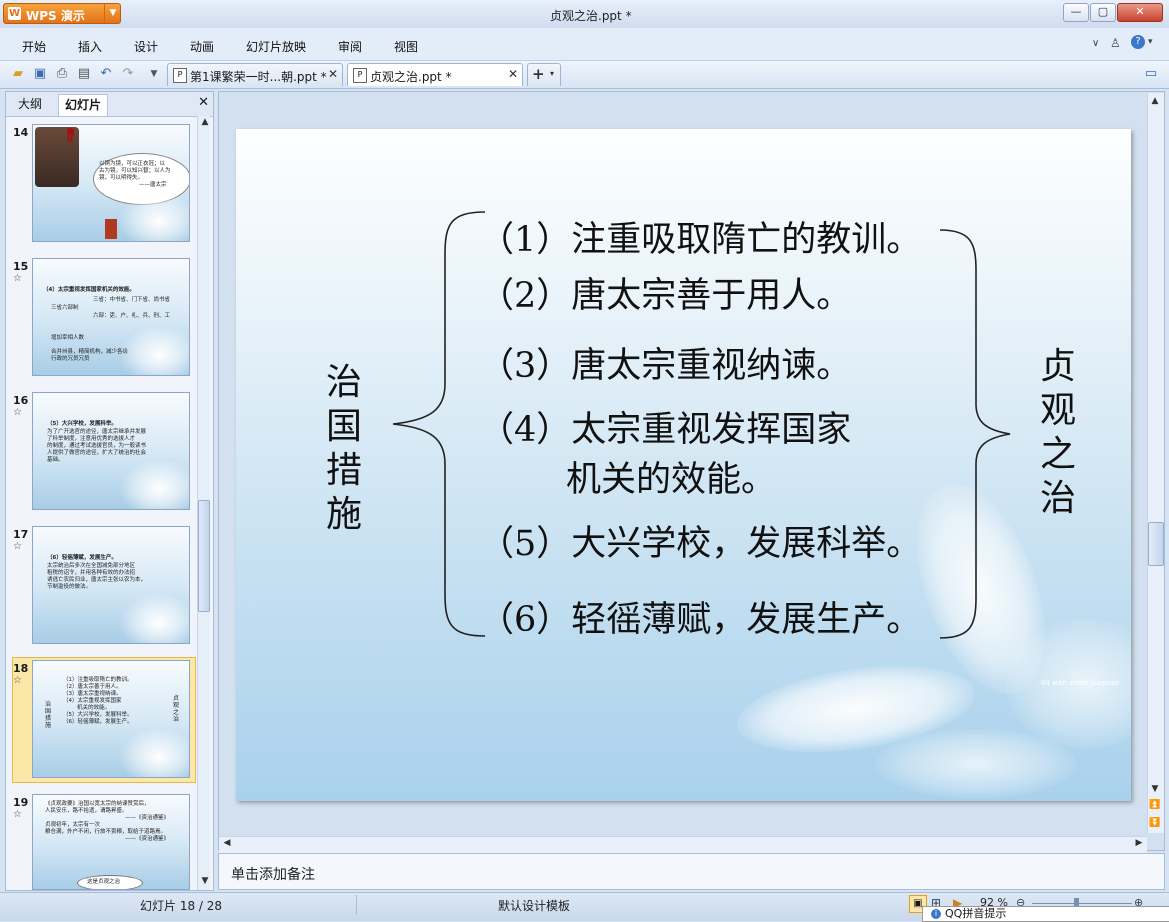 This screenshot has height=922, width=1169. Describe the element at coordinates (700, 544) in the screenshot. I see `slide-item-5: （5）大兴学校，发展科举。` at that location.